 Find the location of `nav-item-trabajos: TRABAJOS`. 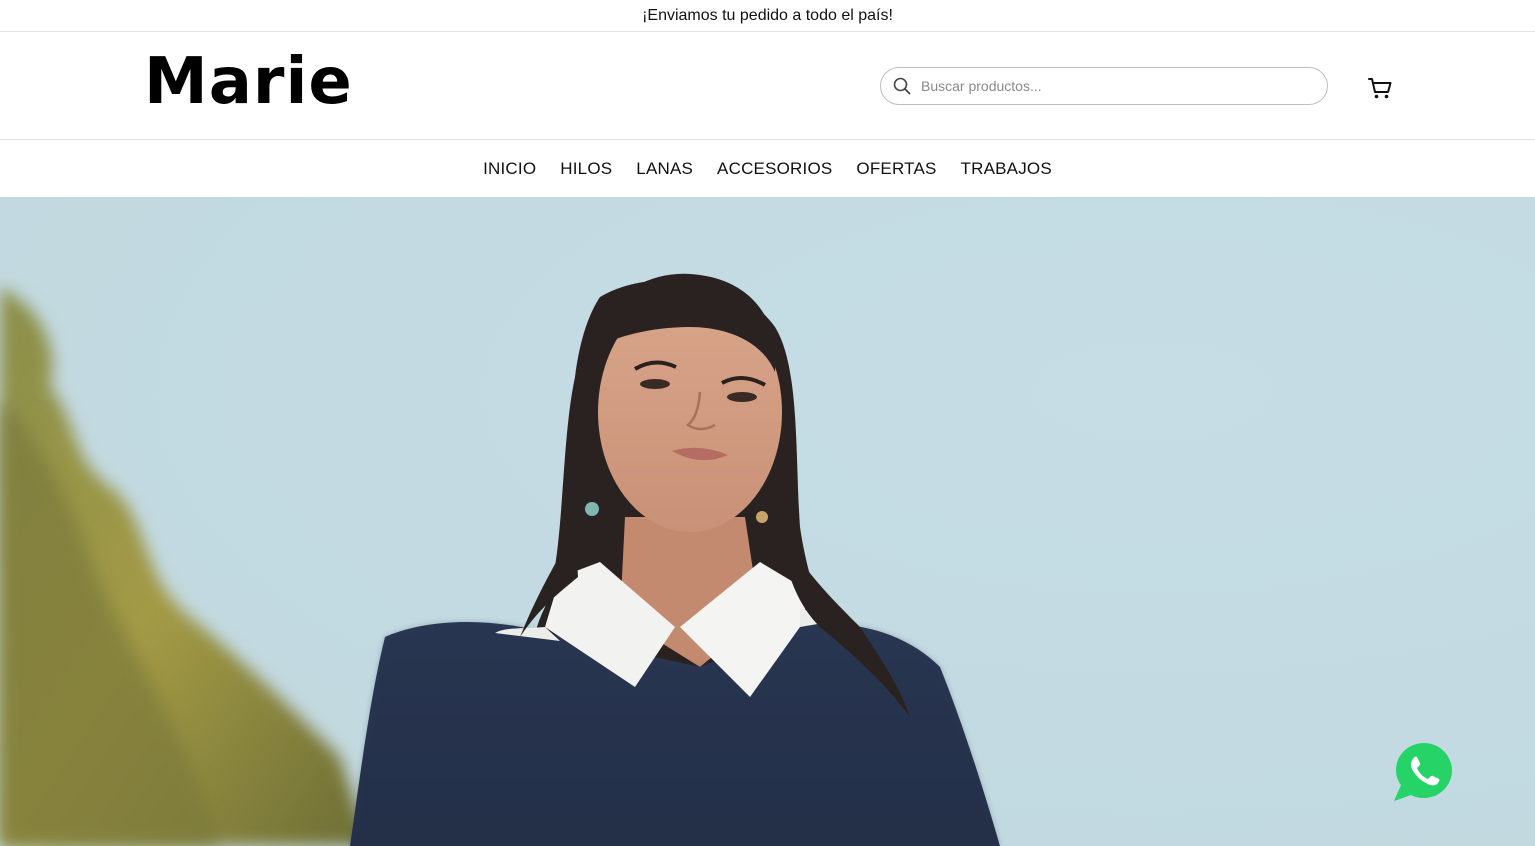

nav-item-trabajos: TRABAJOS is located at coordinates (1006, 169).